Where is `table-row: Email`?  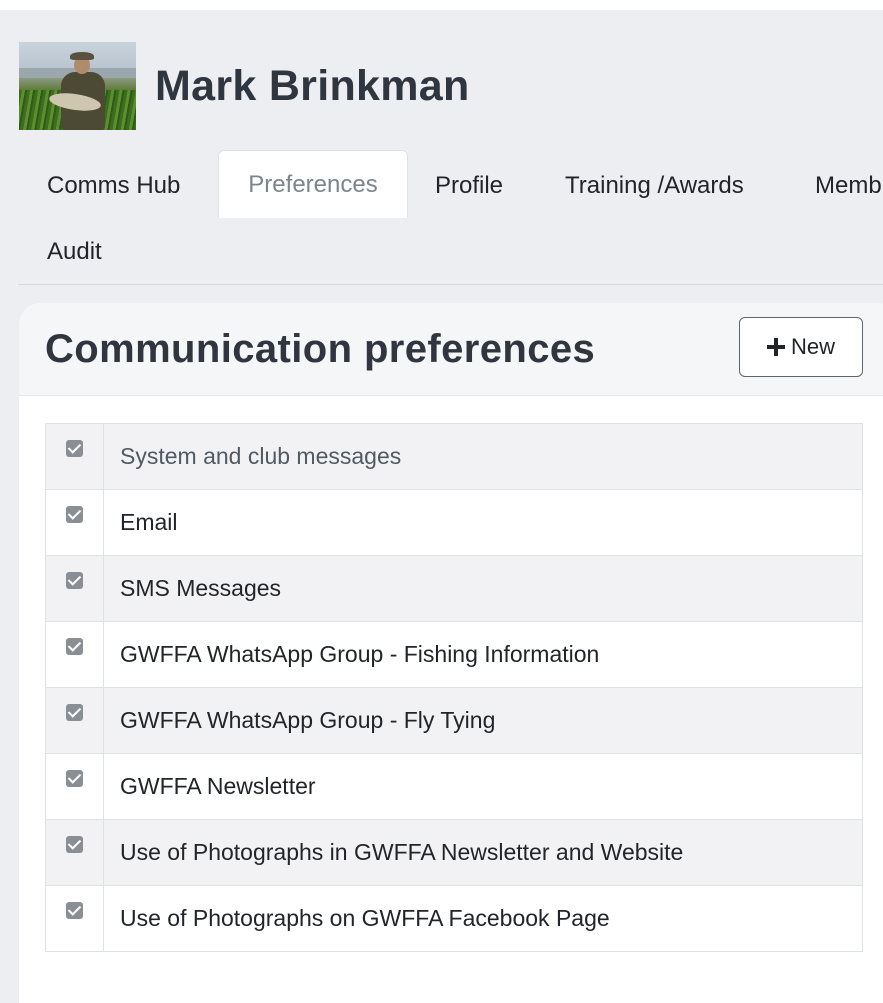 table-row: Email is located at coordinates (454, 522).